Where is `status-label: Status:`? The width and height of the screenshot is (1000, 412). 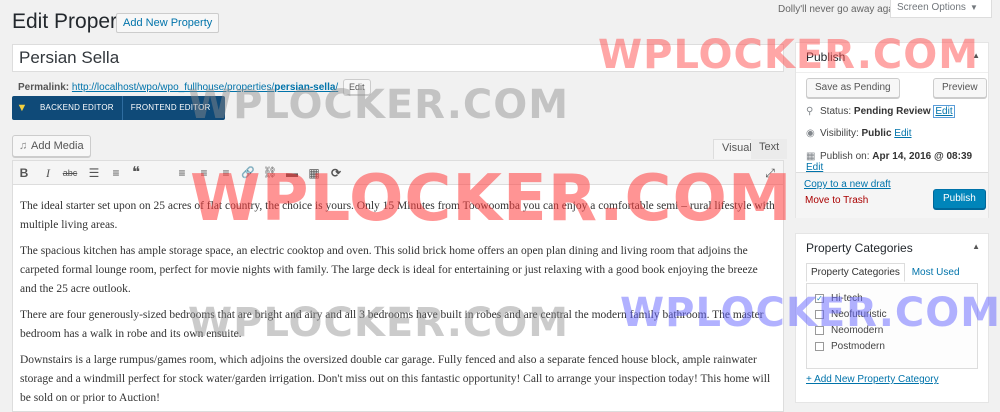 status-label: Status: is located at coordinates (836, 111).